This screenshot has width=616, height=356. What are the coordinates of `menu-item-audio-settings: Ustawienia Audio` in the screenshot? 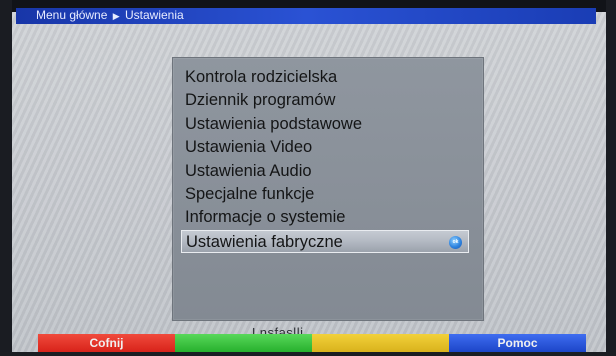 It's located at (325, 171).